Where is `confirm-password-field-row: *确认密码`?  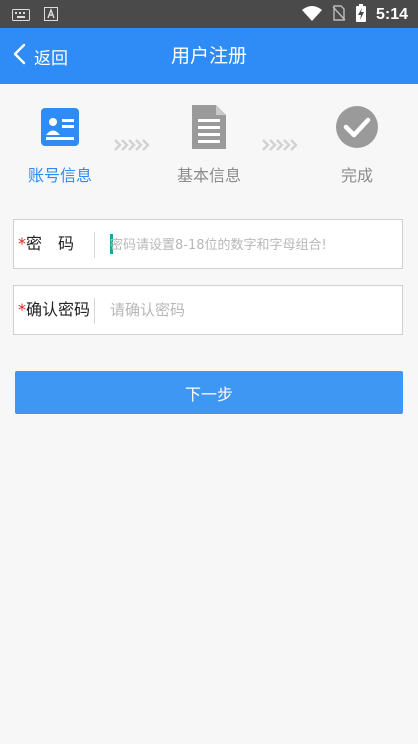 confirm-password-field-row: *确认密码 is located at coordinates (208, 310).